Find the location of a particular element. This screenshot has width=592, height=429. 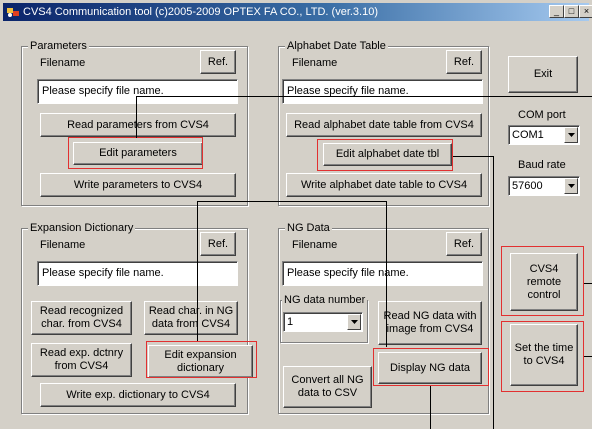

read-parameters-button: Read parameters from CVS4 is located at coordinates (138, 125).